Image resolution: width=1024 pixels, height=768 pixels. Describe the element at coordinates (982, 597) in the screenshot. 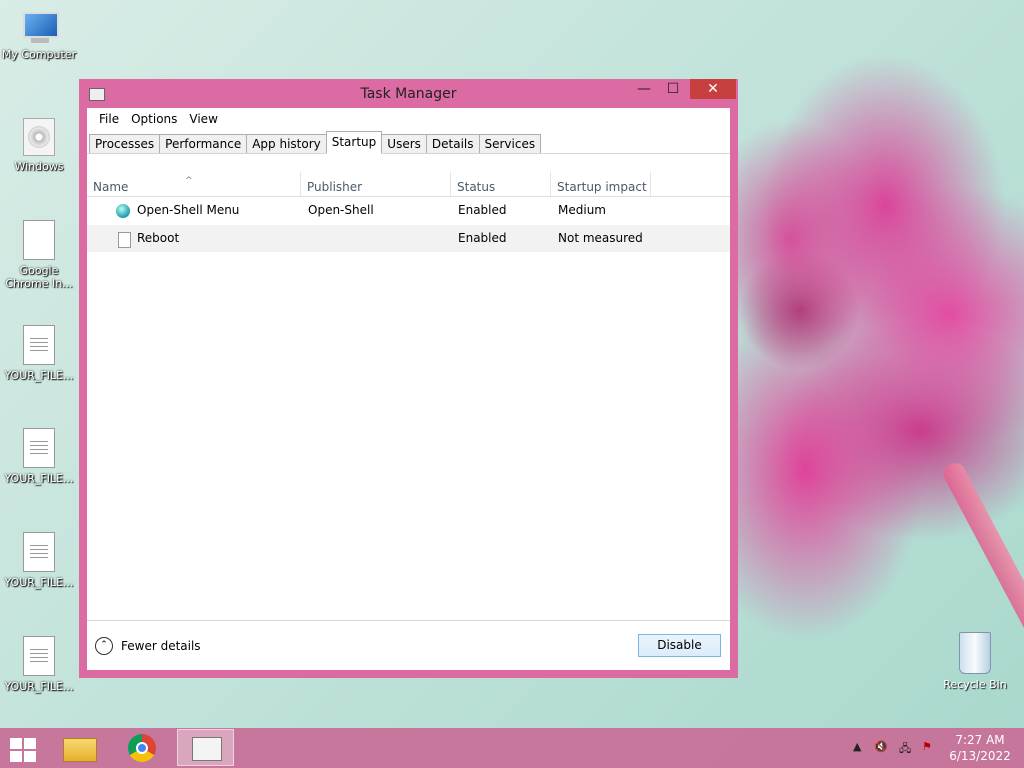

I see `wallpaper-stem` at that location.